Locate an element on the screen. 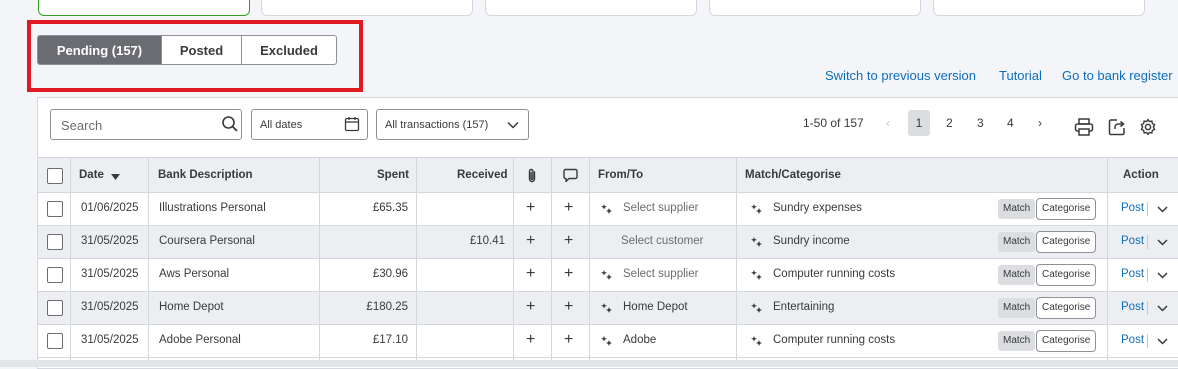 Image resolution: width=1178 pixels, height=369 pixels. next-page-icon: › is located at coordinates (1040, 123).